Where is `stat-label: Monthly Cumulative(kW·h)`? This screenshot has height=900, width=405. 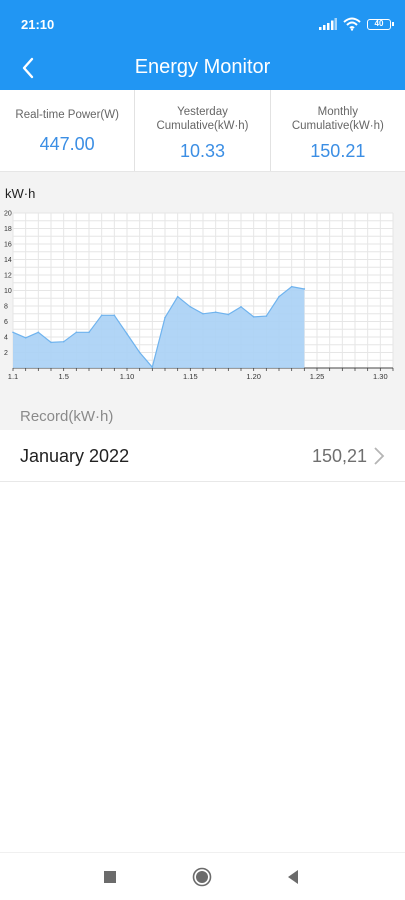
stat-label: Monthly Cumulative(kW·h) is located at coordinates (337, 119).